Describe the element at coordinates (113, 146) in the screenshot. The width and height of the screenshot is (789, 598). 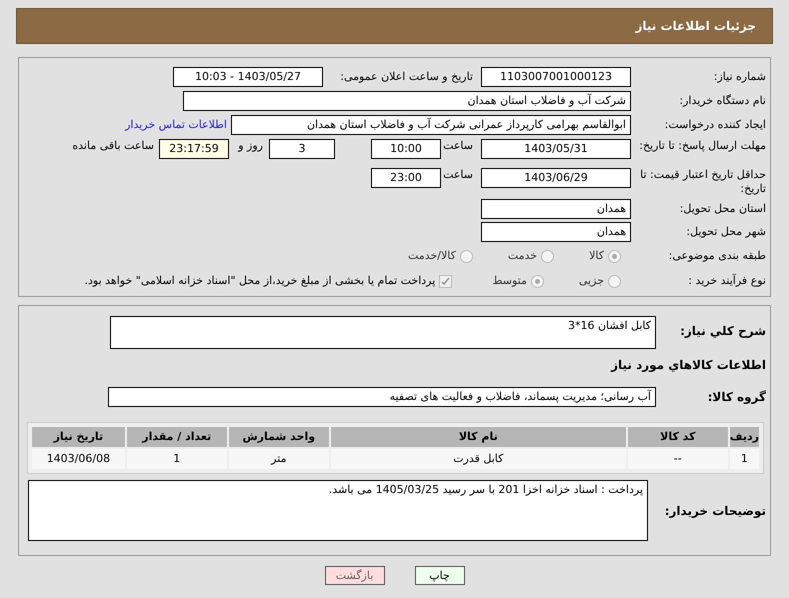
I see `field-label: ساعت باقی مانده` at that location.